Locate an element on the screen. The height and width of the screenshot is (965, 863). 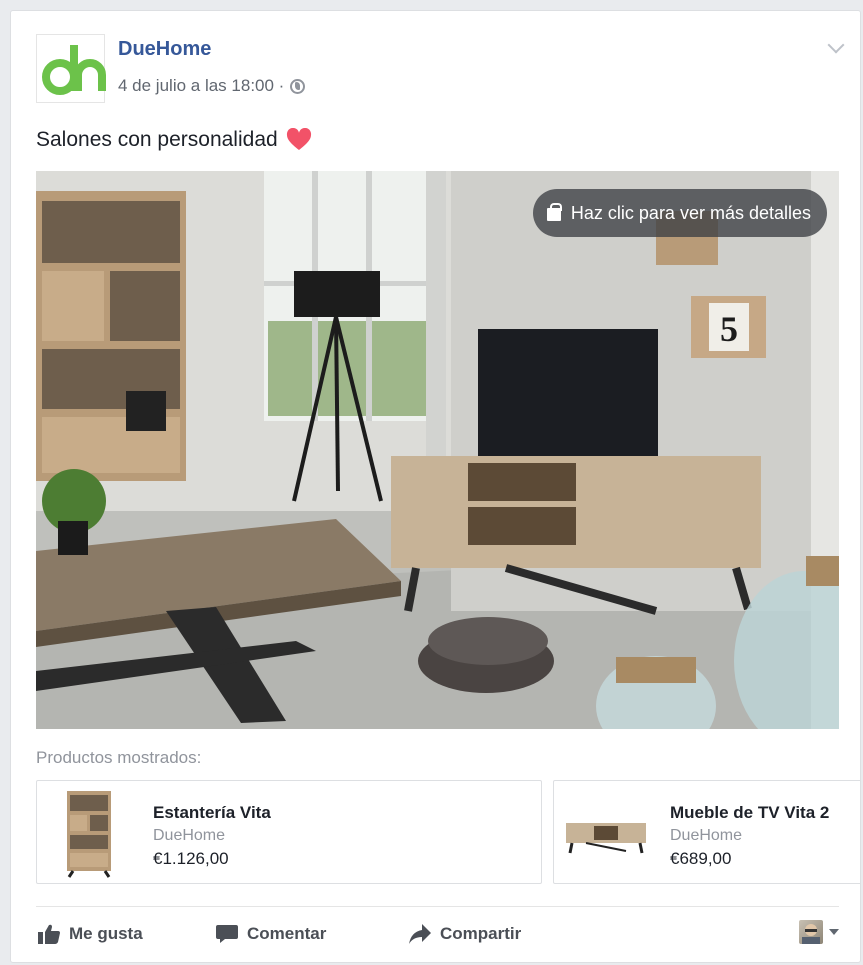
page-logo-icon is located at coordinates (71, 68).